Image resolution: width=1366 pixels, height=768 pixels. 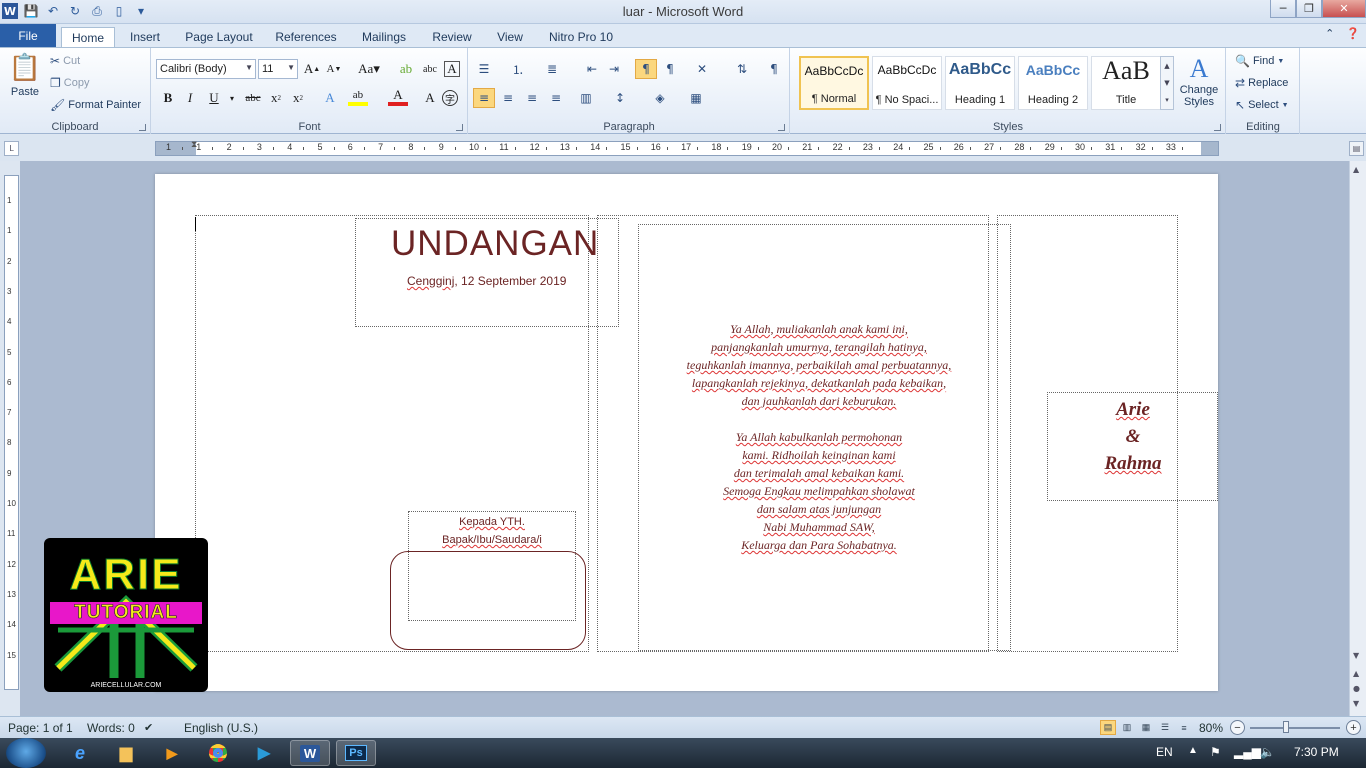 What do you see at coordinates (1164, 752) in the screenshot?
I see `input-language: EN` at bounding box center [1164, 752].